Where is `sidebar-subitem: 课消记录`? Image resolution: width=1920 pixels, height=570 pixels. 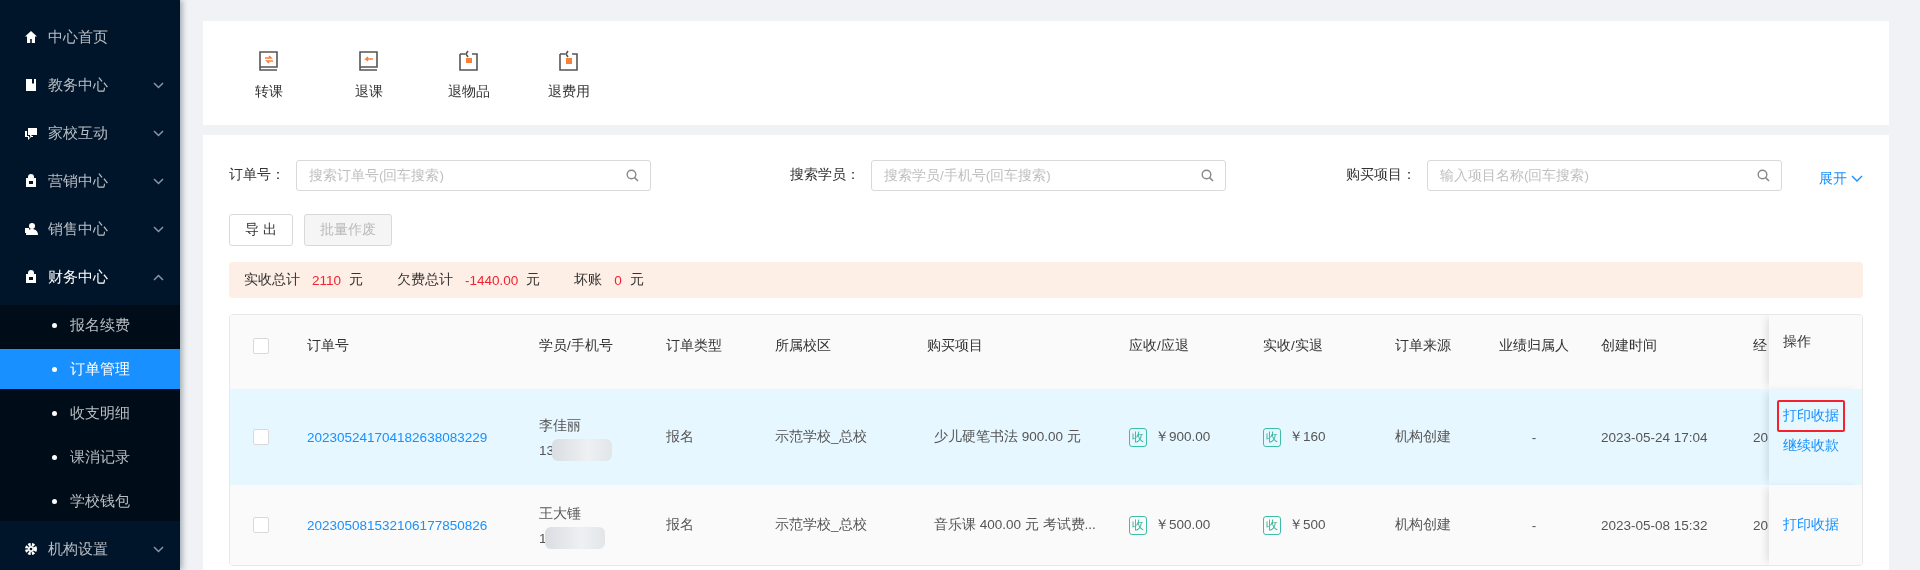 sidebar-subitem: 课消记录 is located at coordinates (90, 457).